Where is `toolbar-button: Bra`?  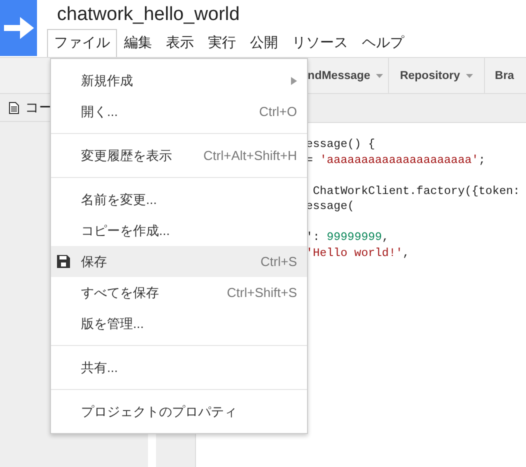 toolbar-button: Bra is located at coordinates (504, 75).